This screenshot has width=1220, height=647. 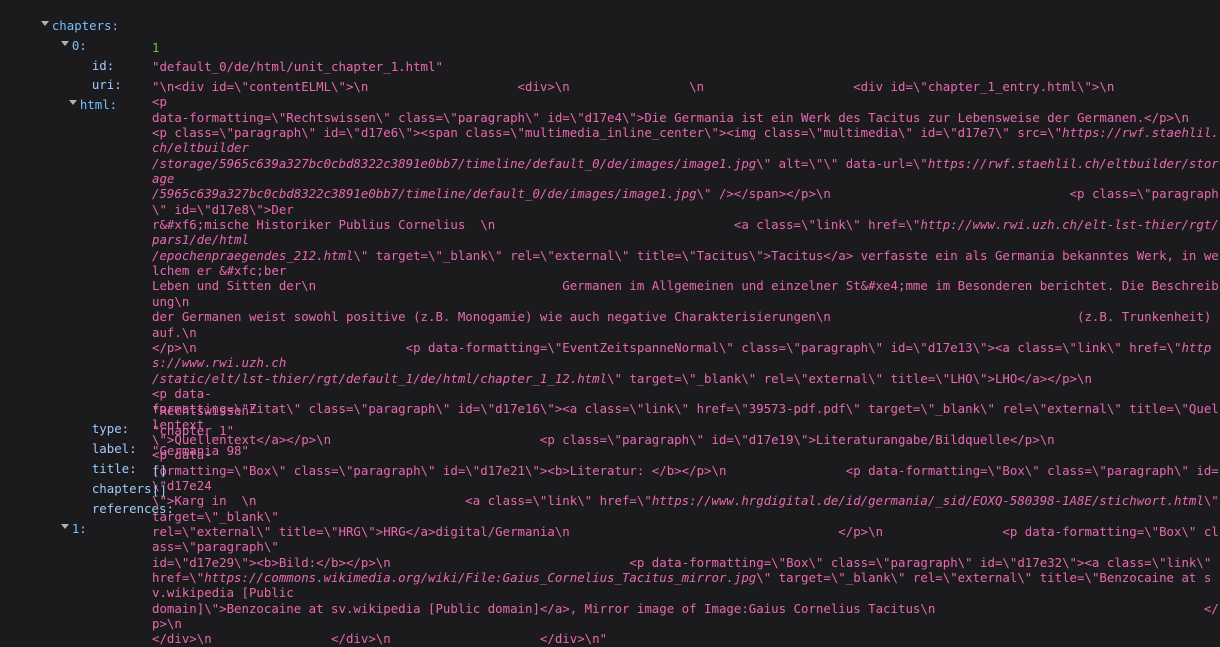 I want to click on tree-value-chapters-empty: [], so click(x=159, y=470).